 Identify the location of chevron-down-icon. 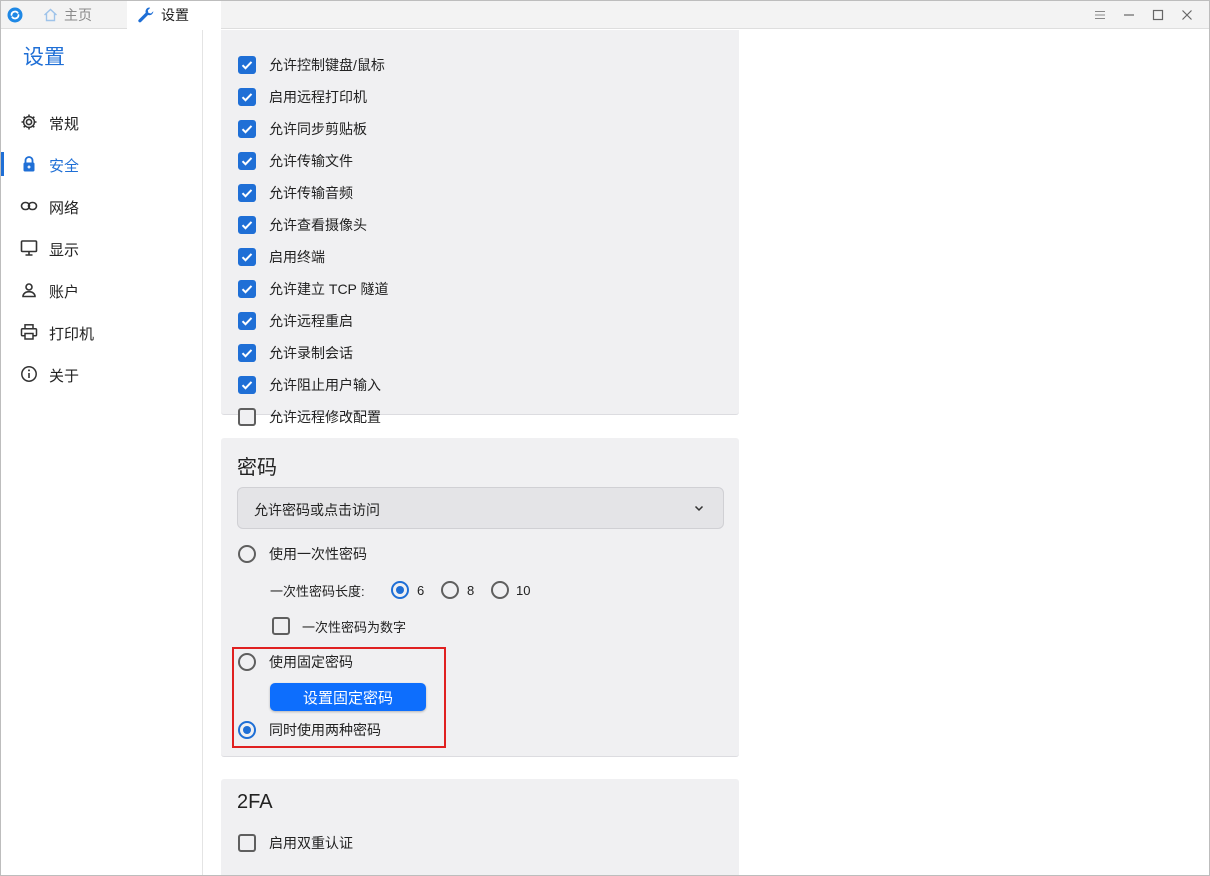
(699, 508).